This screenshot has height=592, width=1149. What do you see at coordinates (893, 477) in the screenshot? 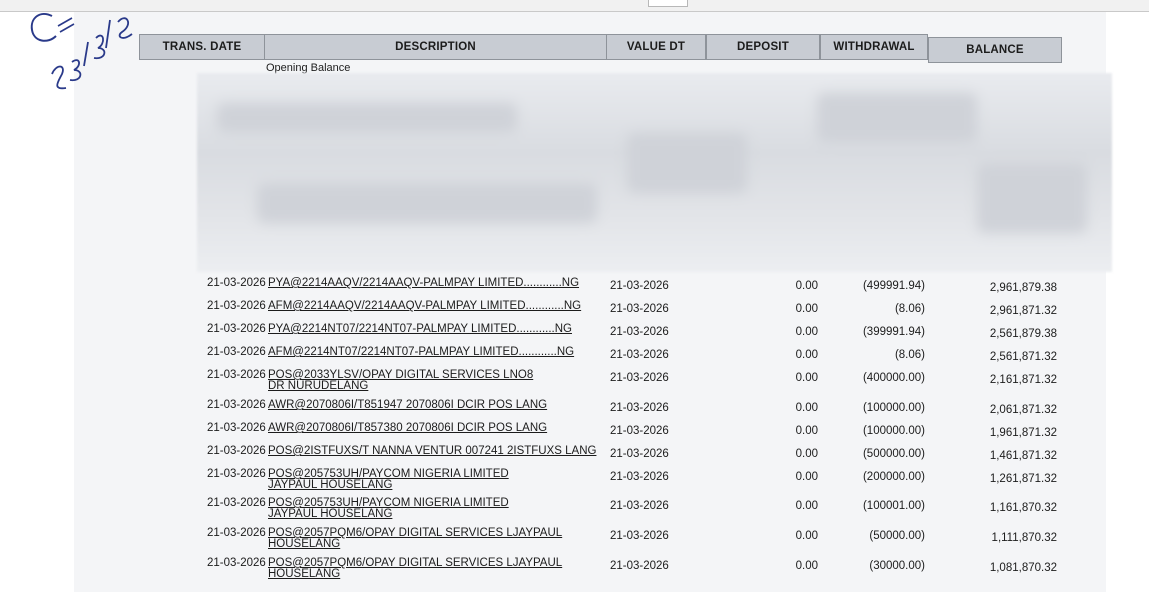
I see `row-withdrawal: (200000.00)` at bounding box center [893, 477].